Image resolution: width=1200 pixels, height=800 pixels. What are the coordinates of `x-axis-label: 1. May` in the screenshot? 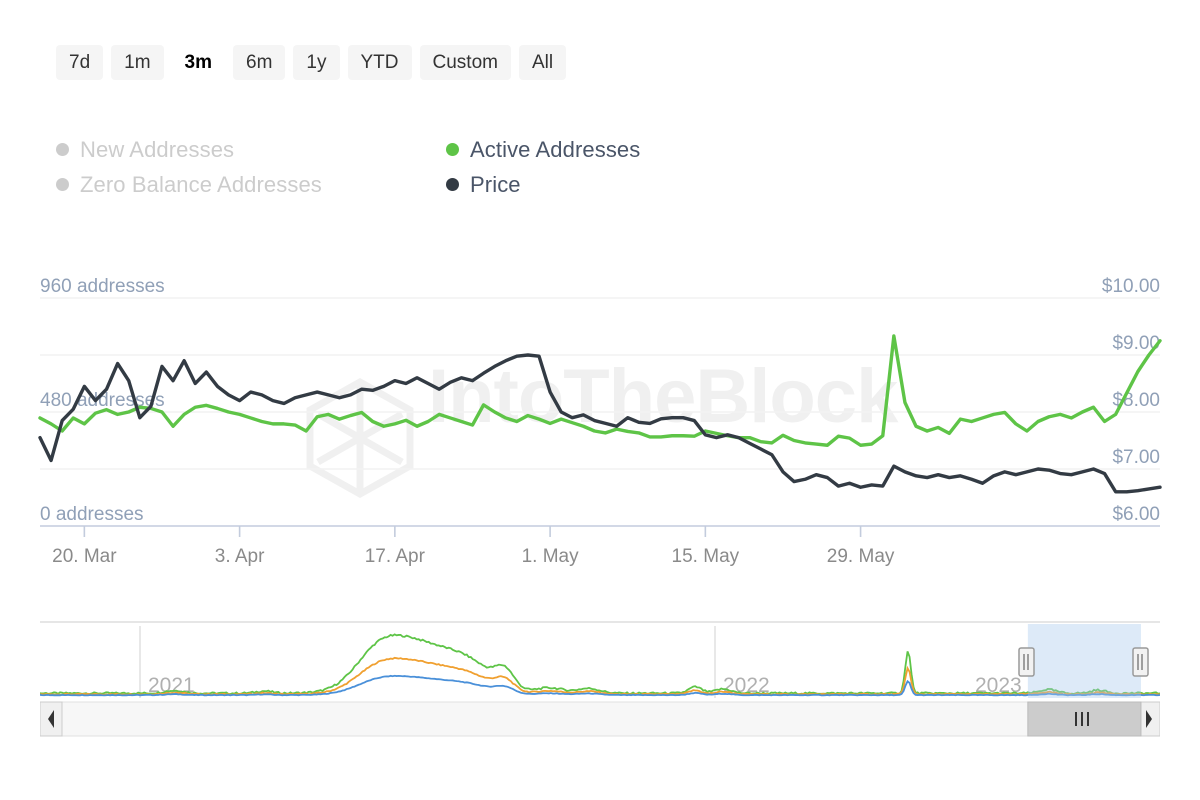 It's located at (551, 556).